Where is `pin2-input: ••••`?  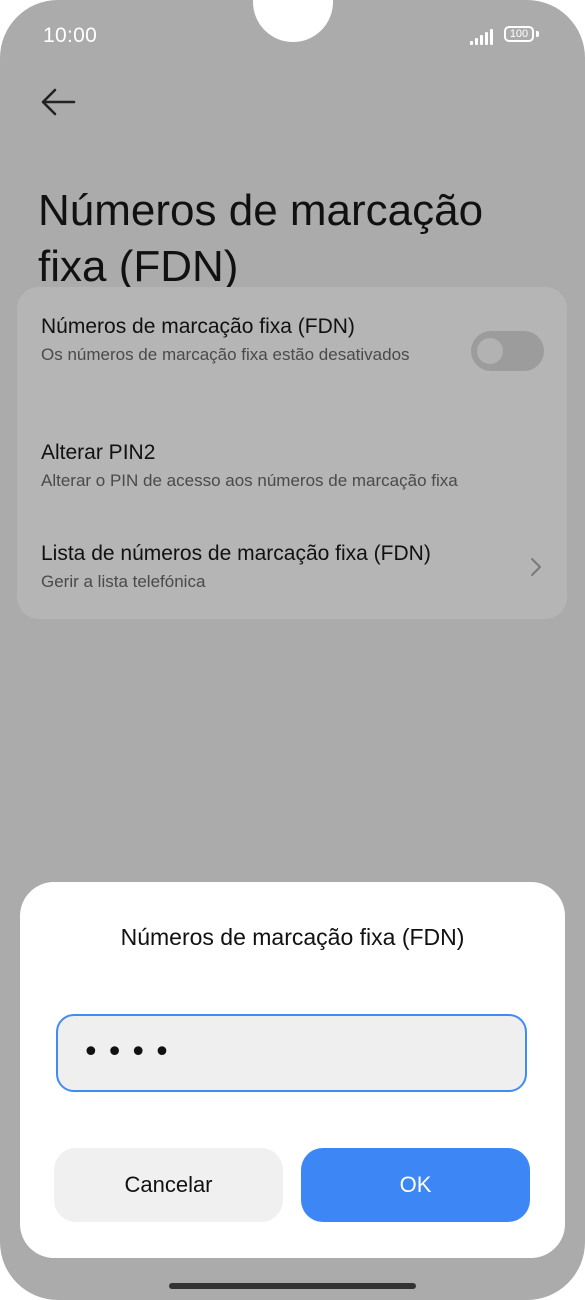 pin2-input: •••• is located at coordinates (291, 1053).